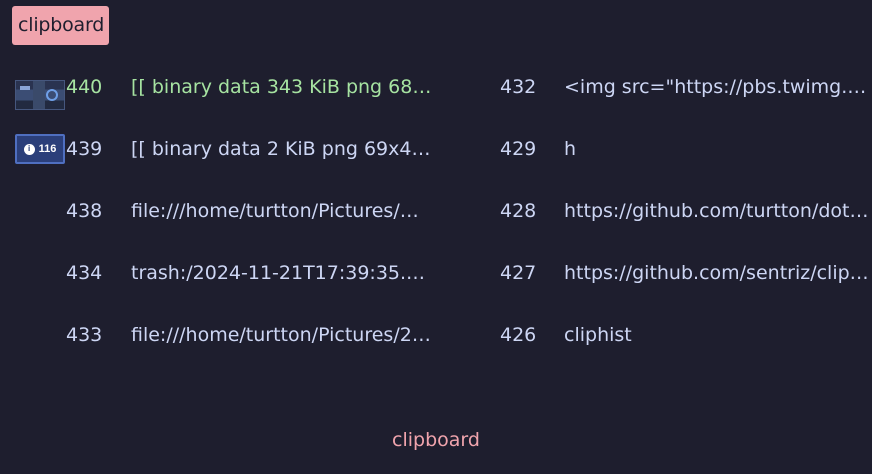 The image size is (872, 474). What do you see at coordinates (518, 211) in the screenshot?
I see `entry-id: 428` at bounding box center [518, 211].